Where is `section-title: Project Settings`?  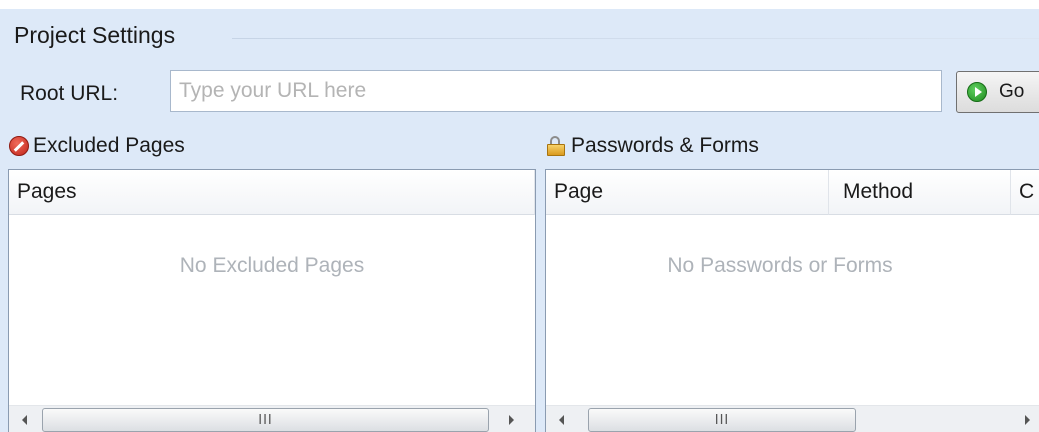 section-title: Project Settings is located at coordinates (95, 35).